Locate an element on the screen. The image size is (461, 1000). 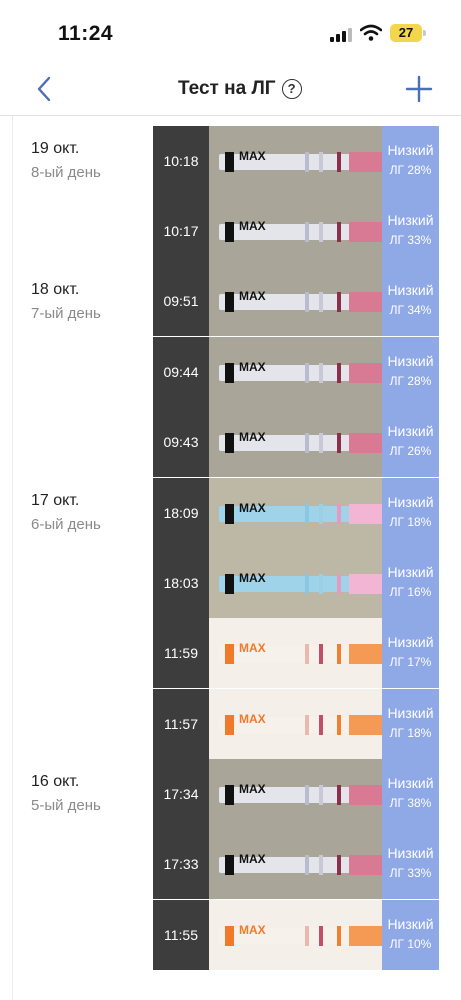
day-date: 19 окт. is located at coordinates (55, 148).